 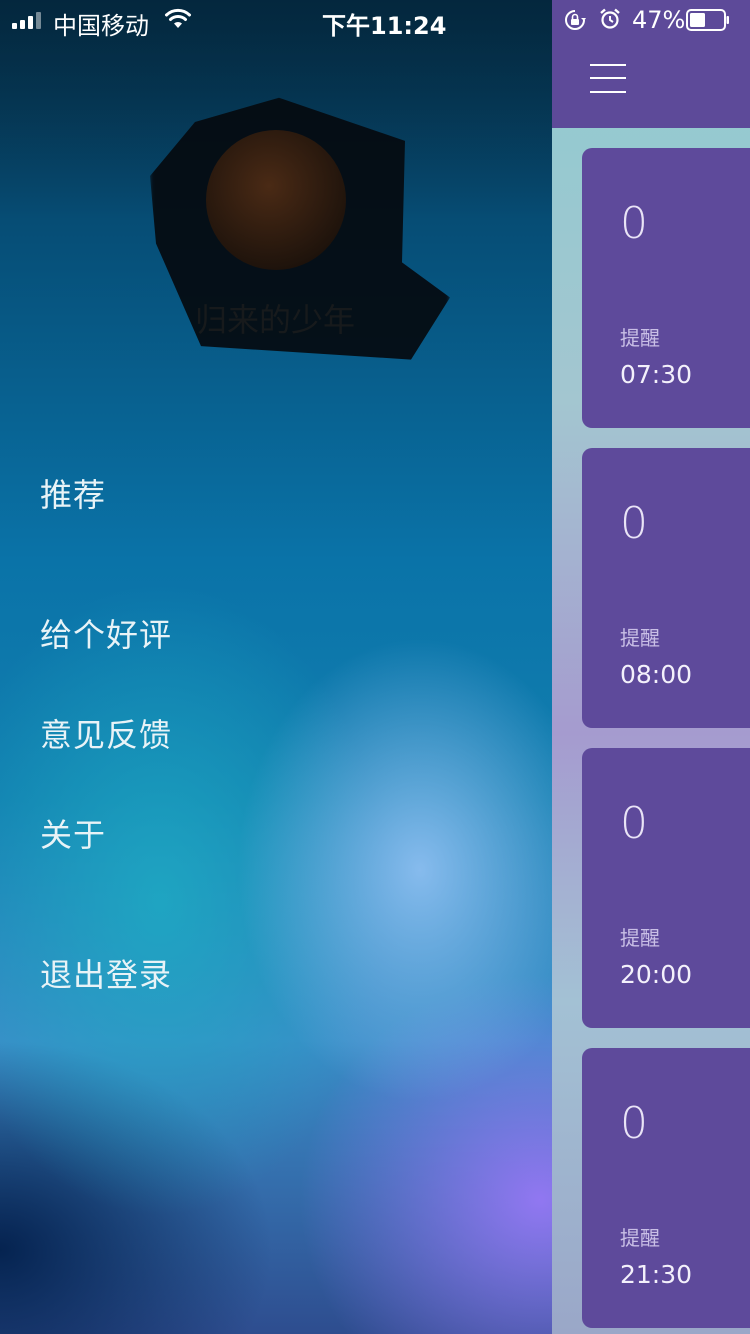 What do you see at coordinates (101, 26) in the screenshot?
I see `carrier-name: 中国移动` at bounding box center [101, 26].